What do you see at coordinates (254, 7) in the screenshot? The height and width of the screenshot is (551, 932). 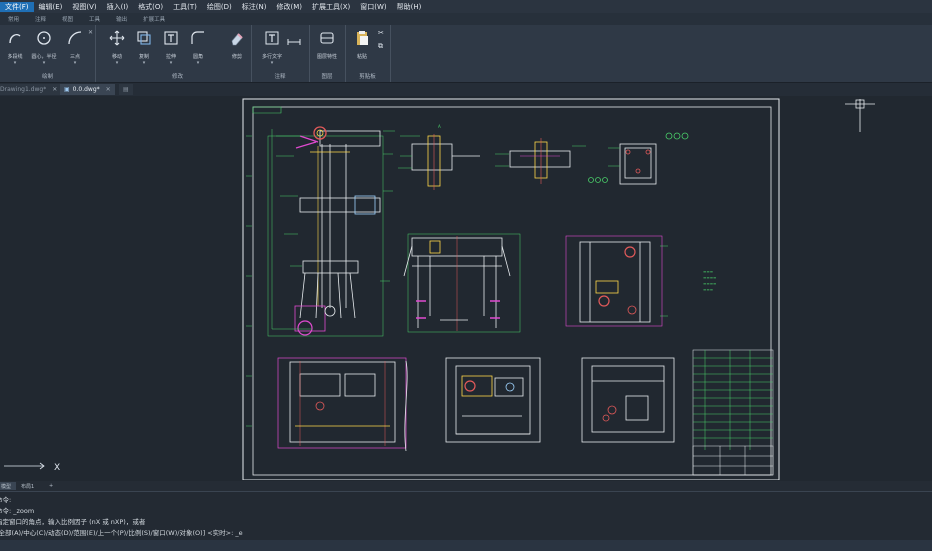 I see `menu-item: 标注(N)` at bounding box center [254, 7].